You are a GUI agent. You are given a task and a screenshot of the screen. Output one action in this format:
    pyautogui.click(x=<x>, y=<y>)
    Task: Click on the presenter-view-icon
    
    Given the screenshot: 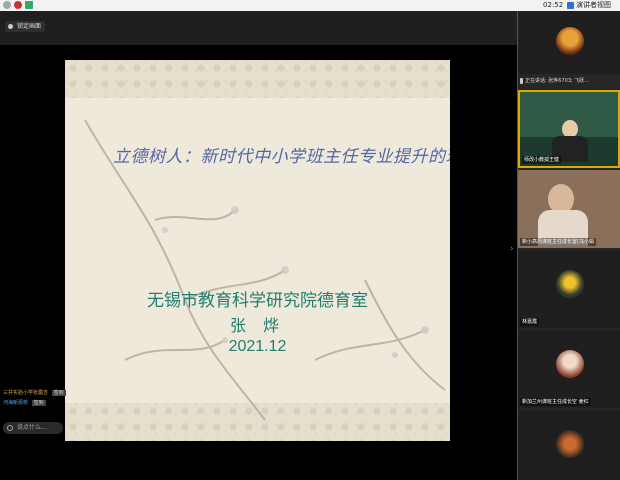 What is the action you would take?
    pyautogui.click(x=570, y=5)
    